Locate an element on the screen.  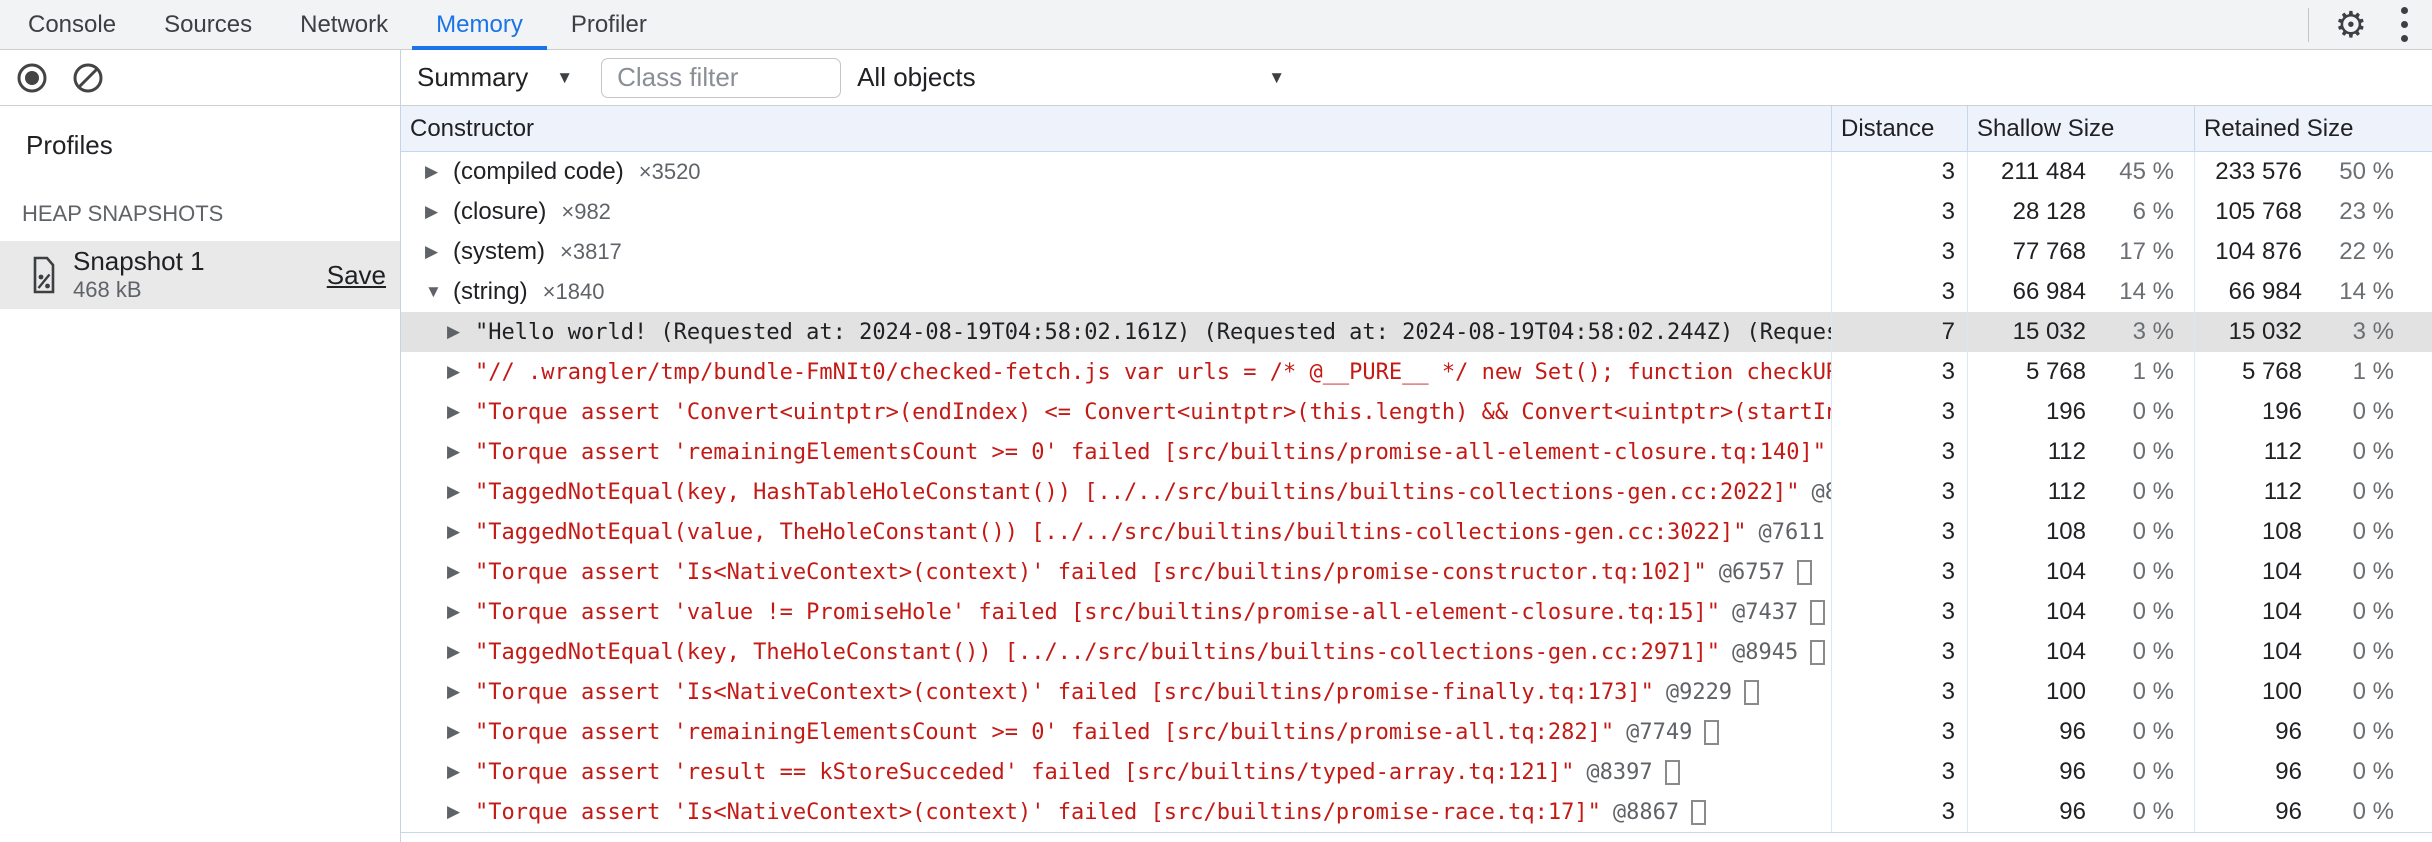
perspective-select: Summary ▼ is located at coordinates (495, 77).